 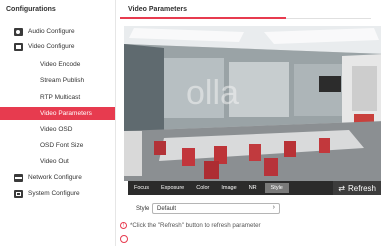 What do you see at coordinates (172, 188) in the screenshot?
I see `tab-exposure: Exposure` at bounding box center [172, 188].